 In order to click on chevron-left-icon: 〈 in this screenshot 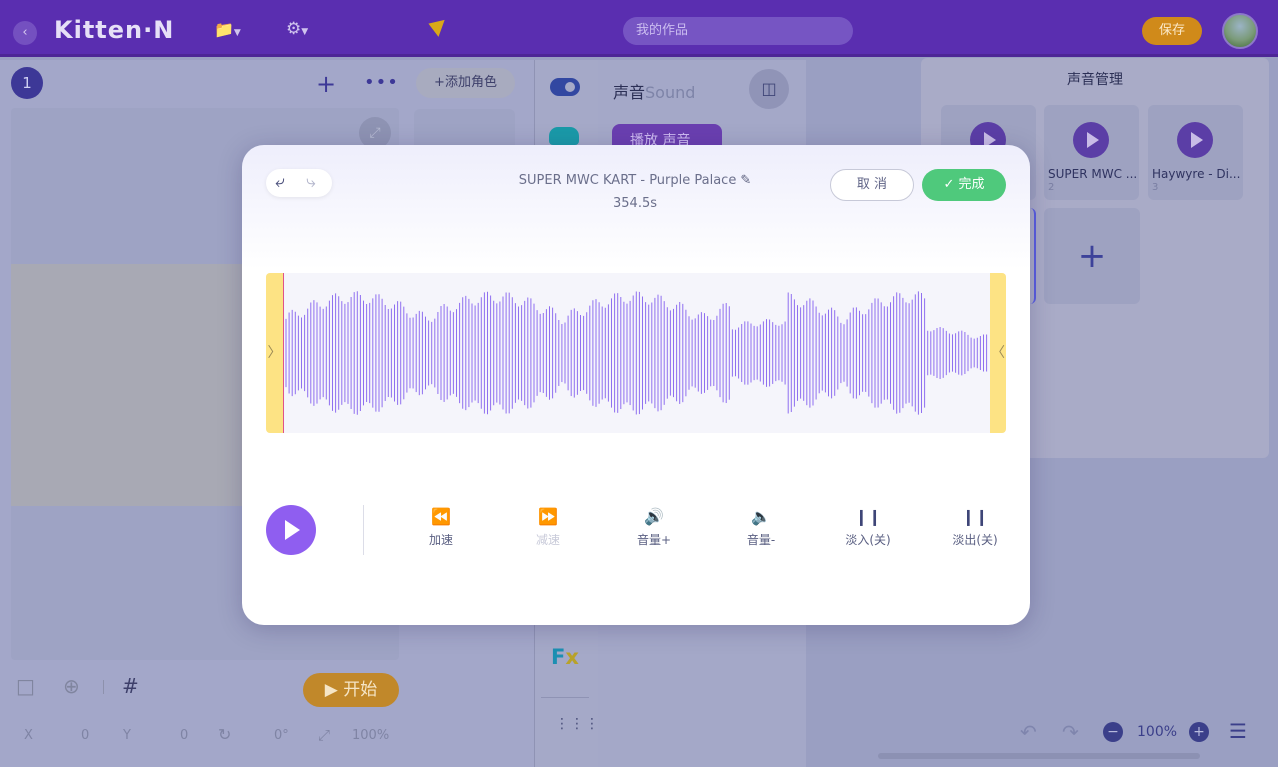, I will do `click(998, 353)`.